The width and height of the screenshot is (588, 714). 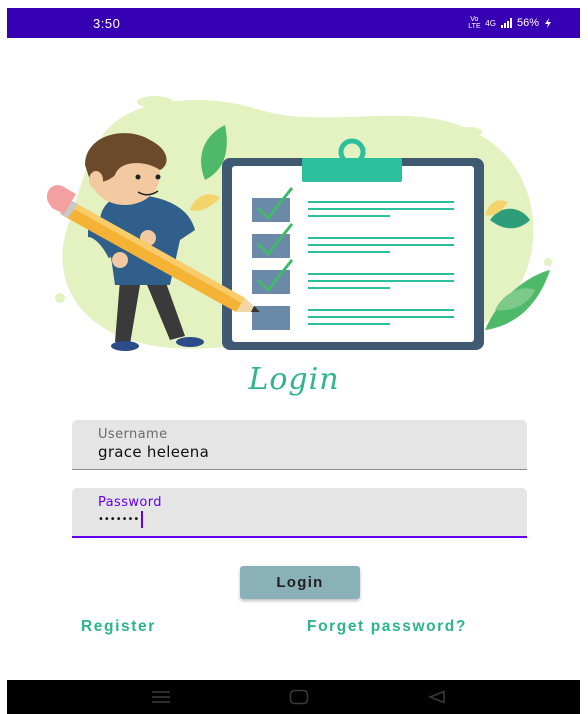 I want to click on charging-icon, so click(x=548, y=23).